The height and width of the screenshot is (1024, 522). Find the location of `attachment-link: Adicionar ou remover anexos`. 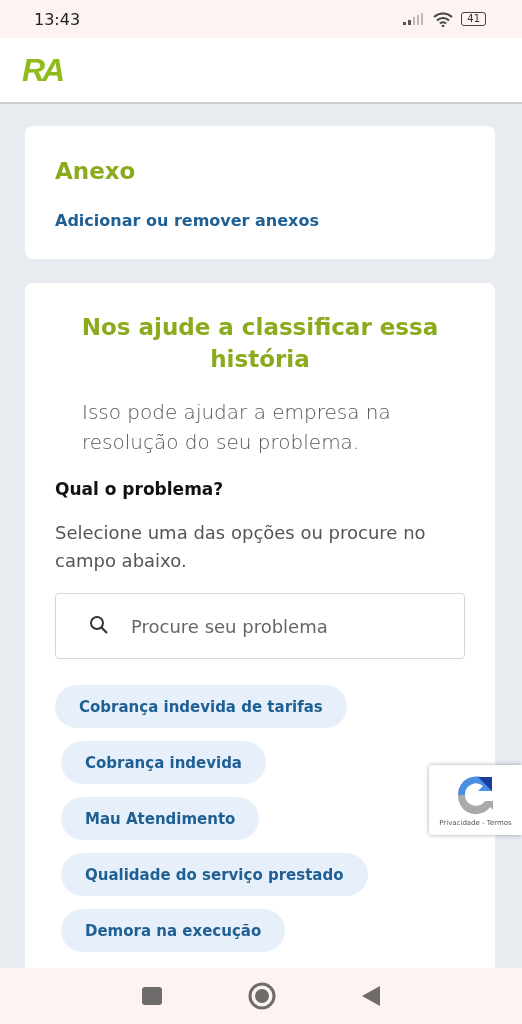

attachment-link: Adicionar ou remover anexos is located at coordinates (260, 220).